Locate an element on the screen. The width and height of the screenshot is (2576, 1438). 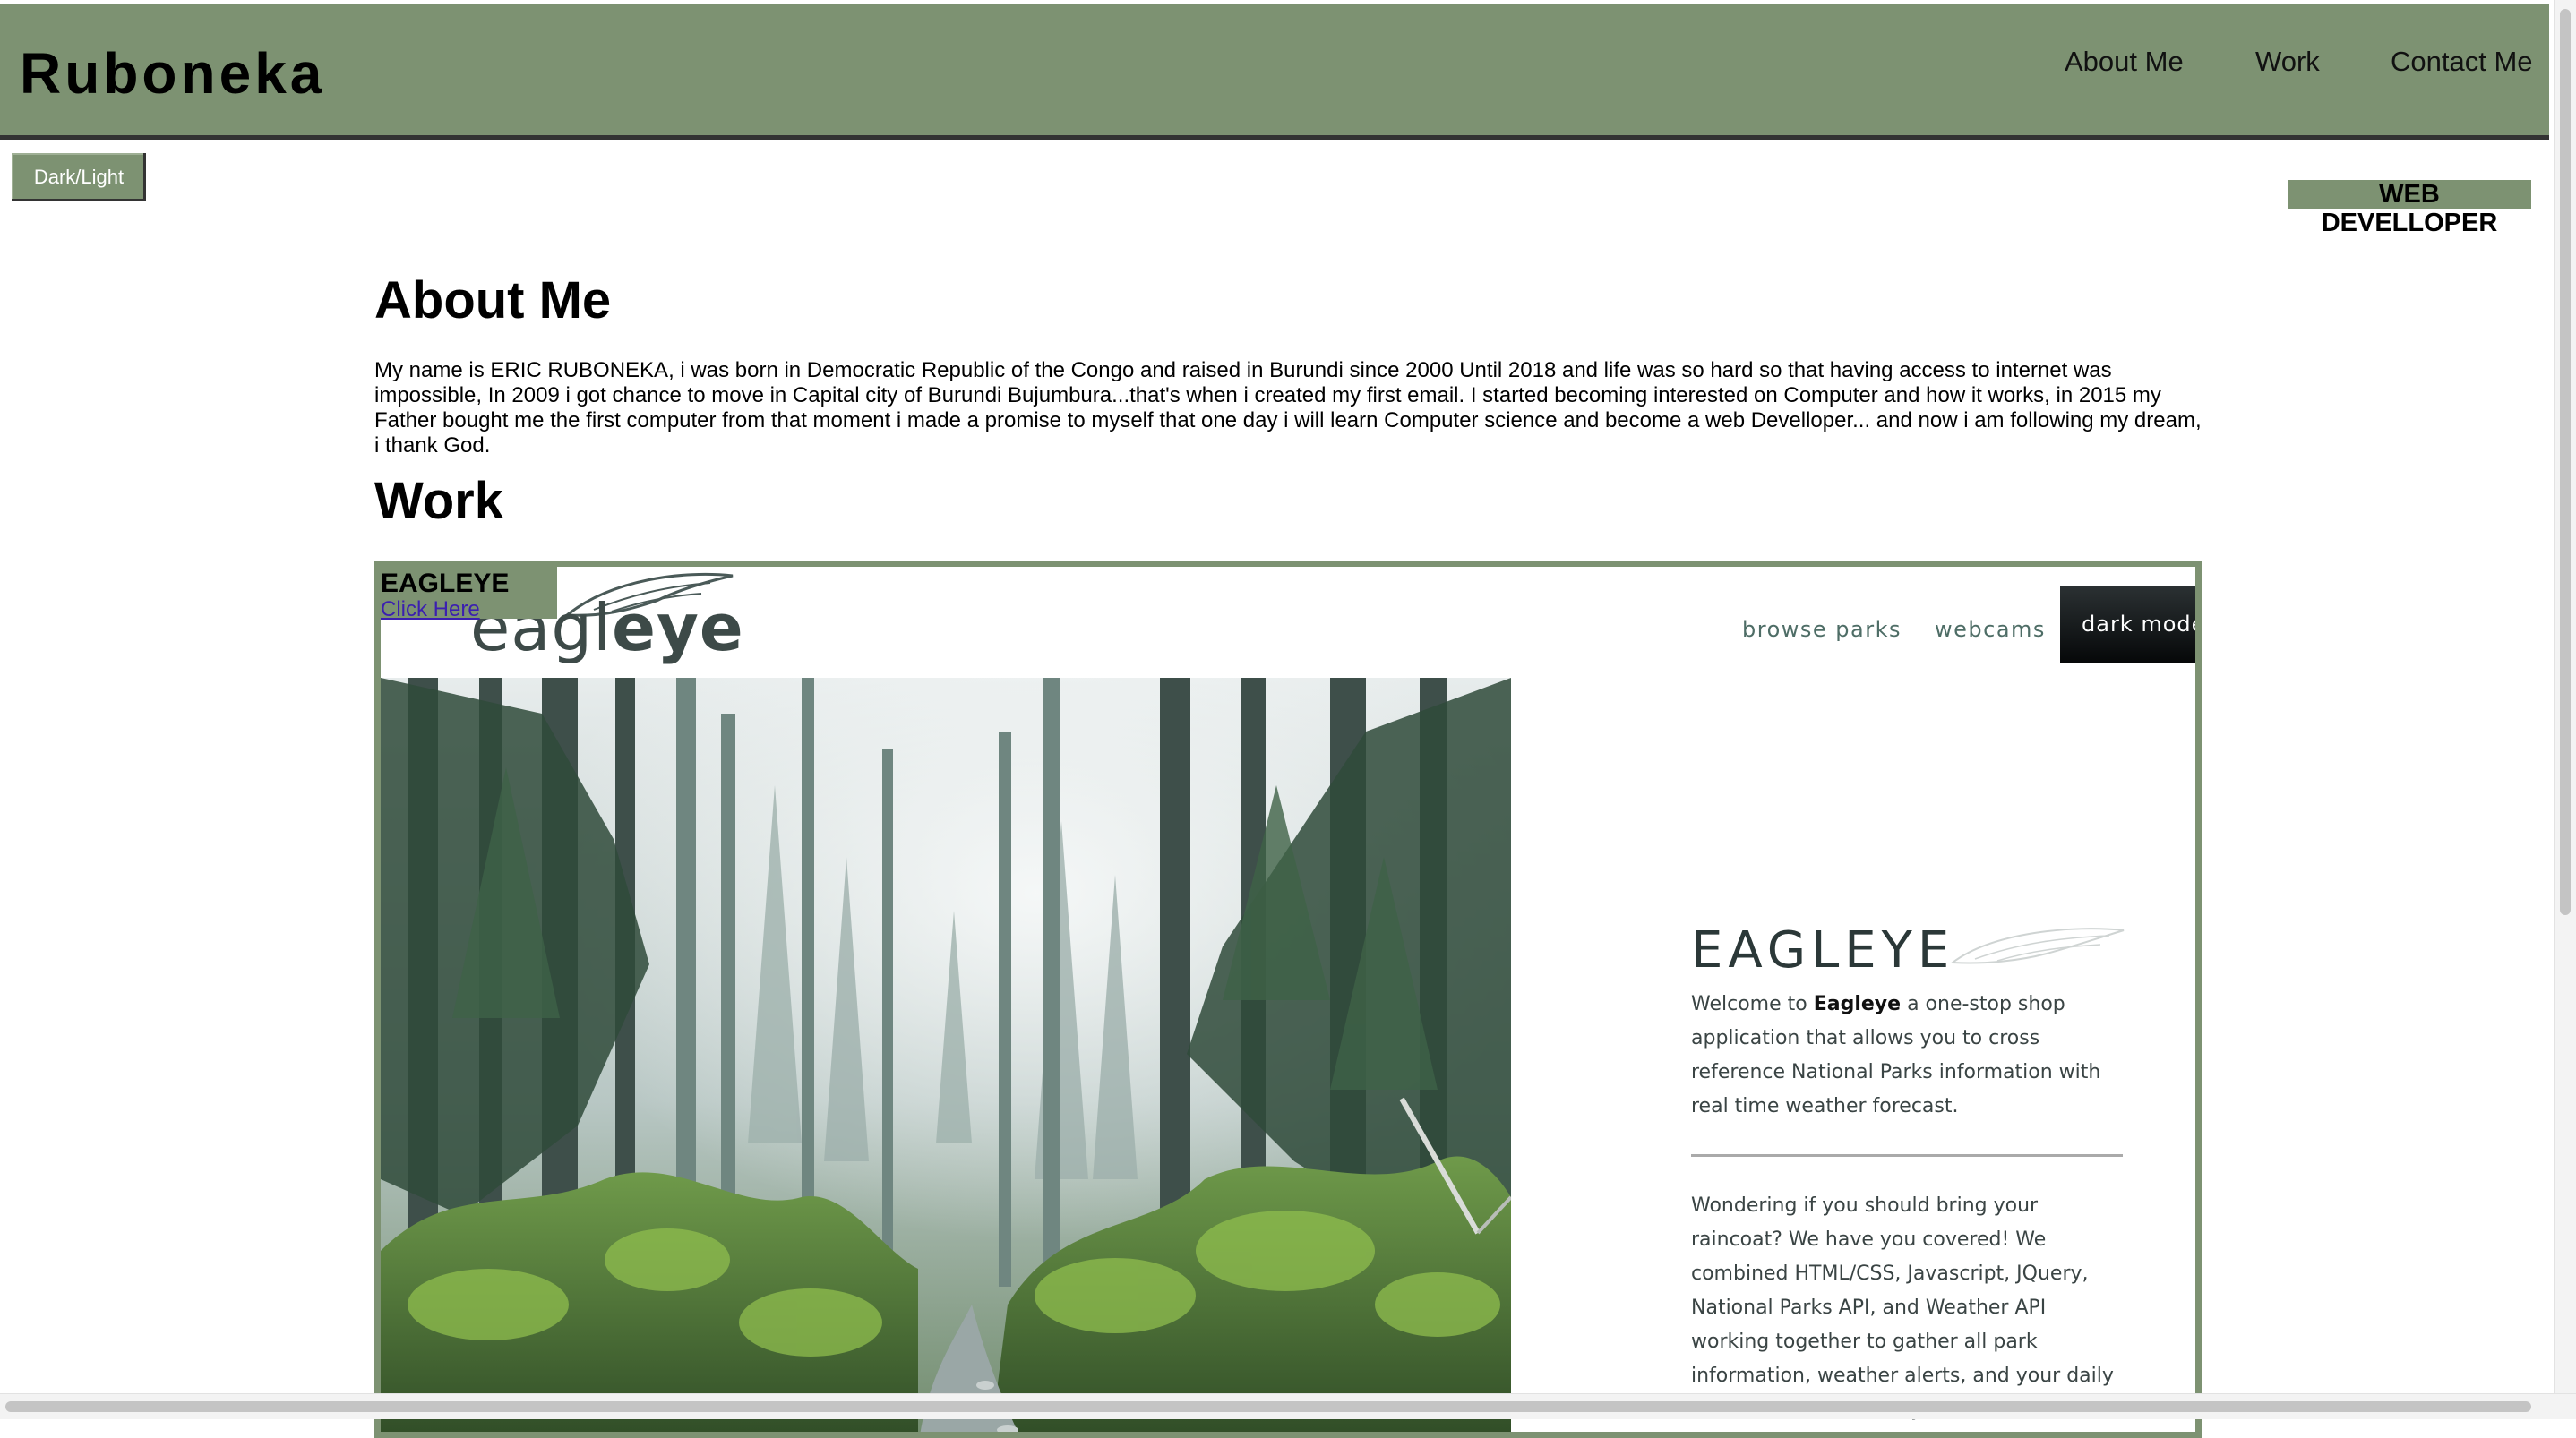
project-link: Click Here is located at coordinates (430, 609).